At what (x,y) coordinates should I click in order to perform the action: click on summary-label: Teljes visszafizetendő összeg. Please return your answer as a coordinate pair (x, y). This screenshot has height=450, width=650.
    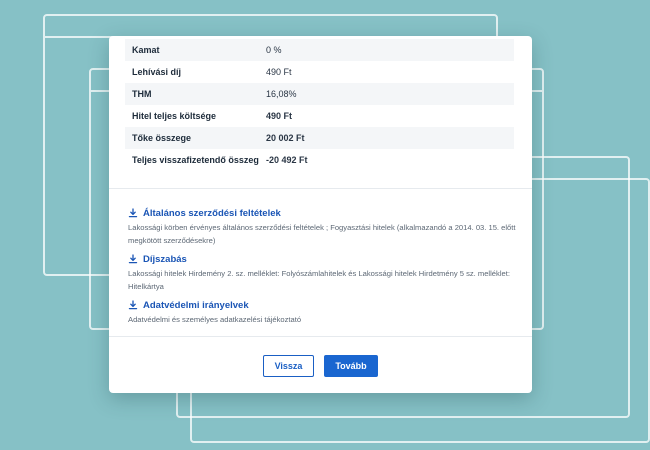
    Looking at the image, I should click on (195, 160).